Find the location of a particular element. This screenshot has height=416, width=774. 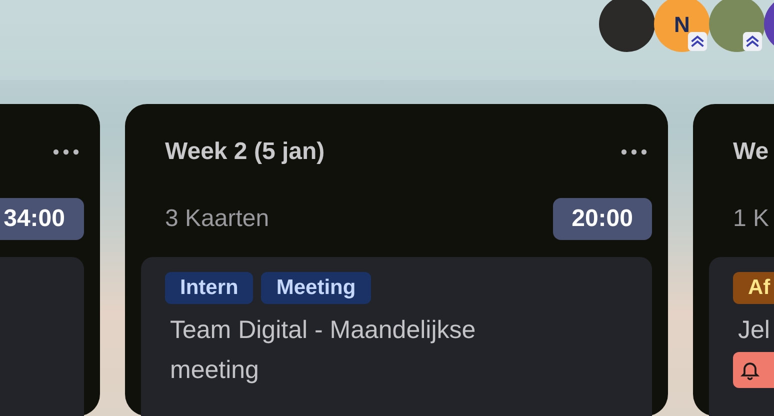

card-title: Team Digital - Maandelijkse meeting is located at coordinates (323, 350).